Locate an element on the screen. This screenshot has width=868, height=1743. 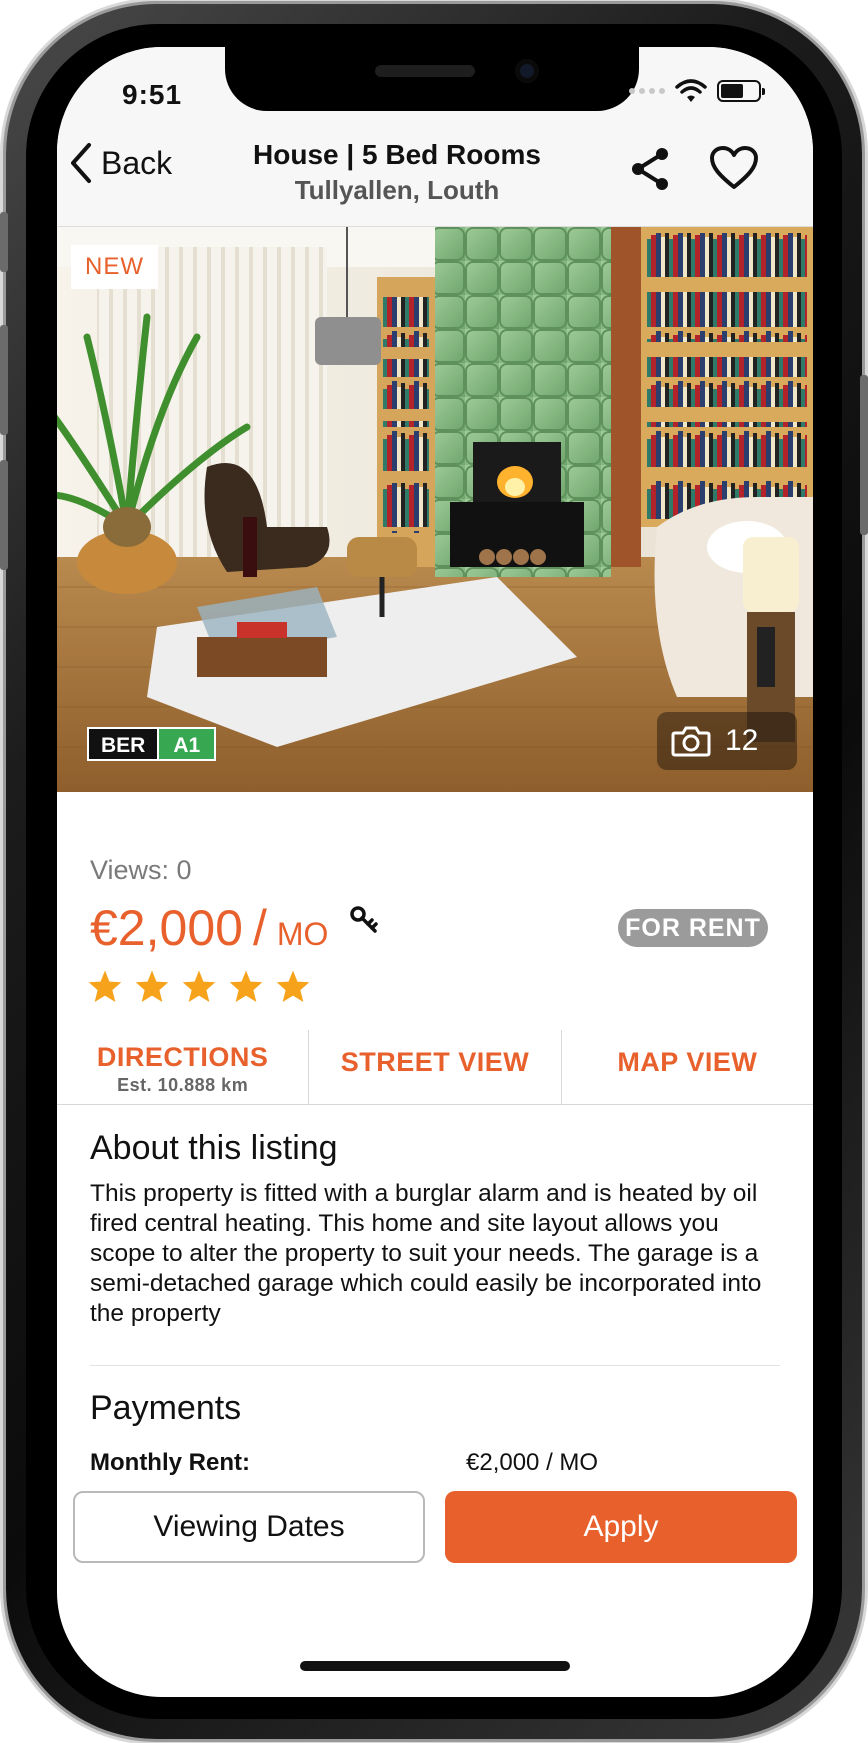
back-button: Back is located at coordinates (119, 163).